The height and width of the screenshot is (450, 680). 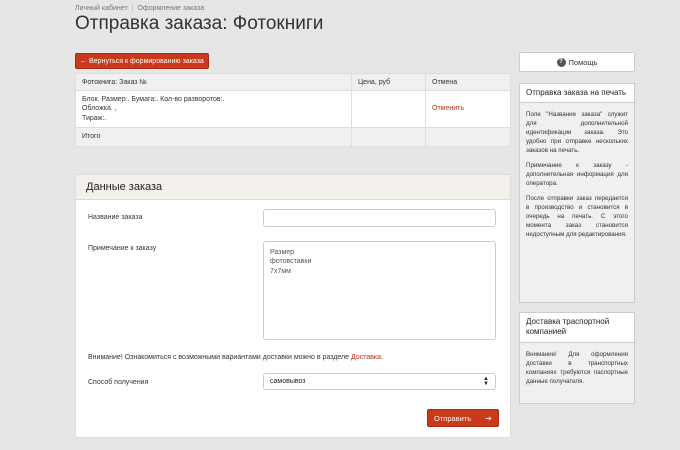 I want to click on breadcrumb: Личный кабинет | Оформление заказа, so click(x=139, y=8).